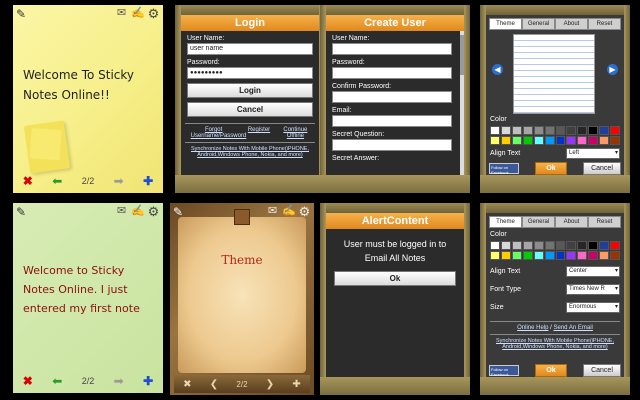 This screenshot has width=640, height=400. What do you see at coordinates (497, 69) in the screenshot?
I see `prev-theme-icon: ◀` at bounding box center [497, 69].